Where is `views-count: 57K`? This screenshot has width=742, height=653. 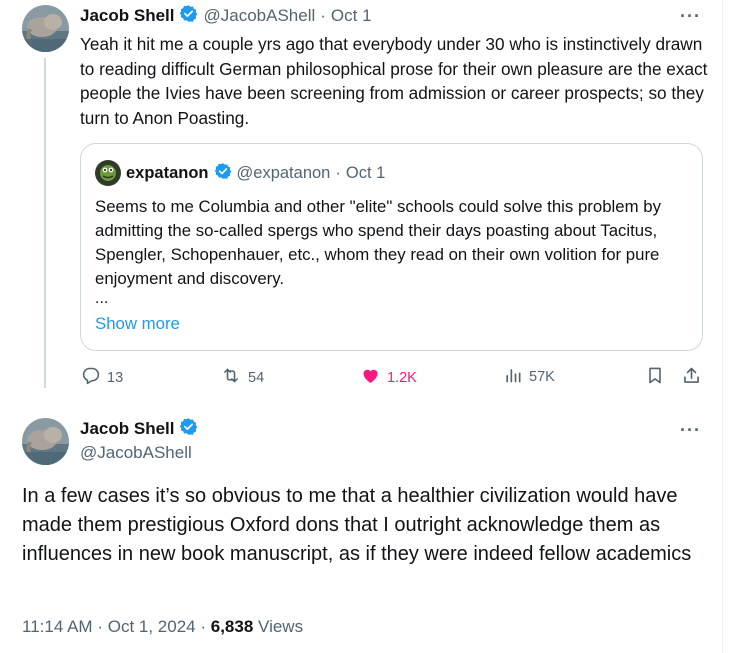 views-count: 57K is located at coordinates (542, 377).